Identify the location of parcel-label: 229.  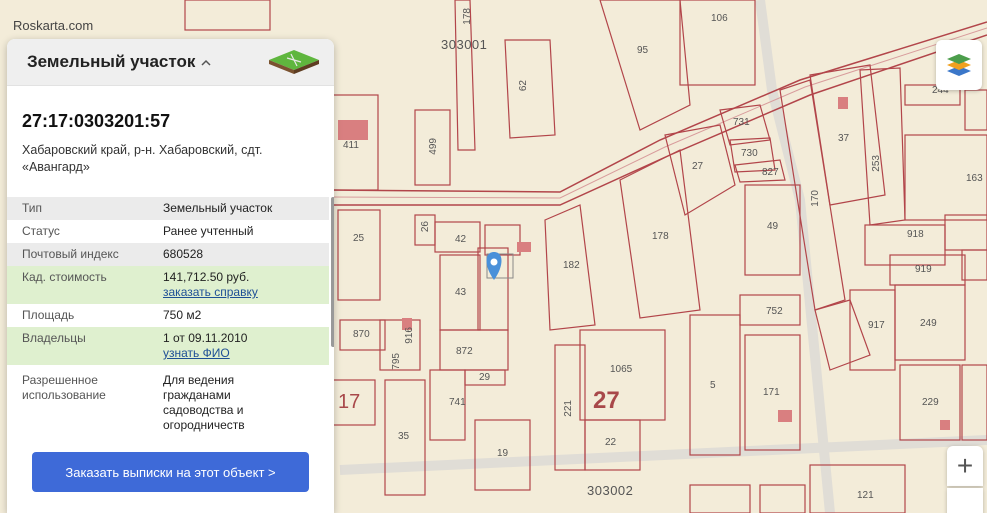
(930, 402).